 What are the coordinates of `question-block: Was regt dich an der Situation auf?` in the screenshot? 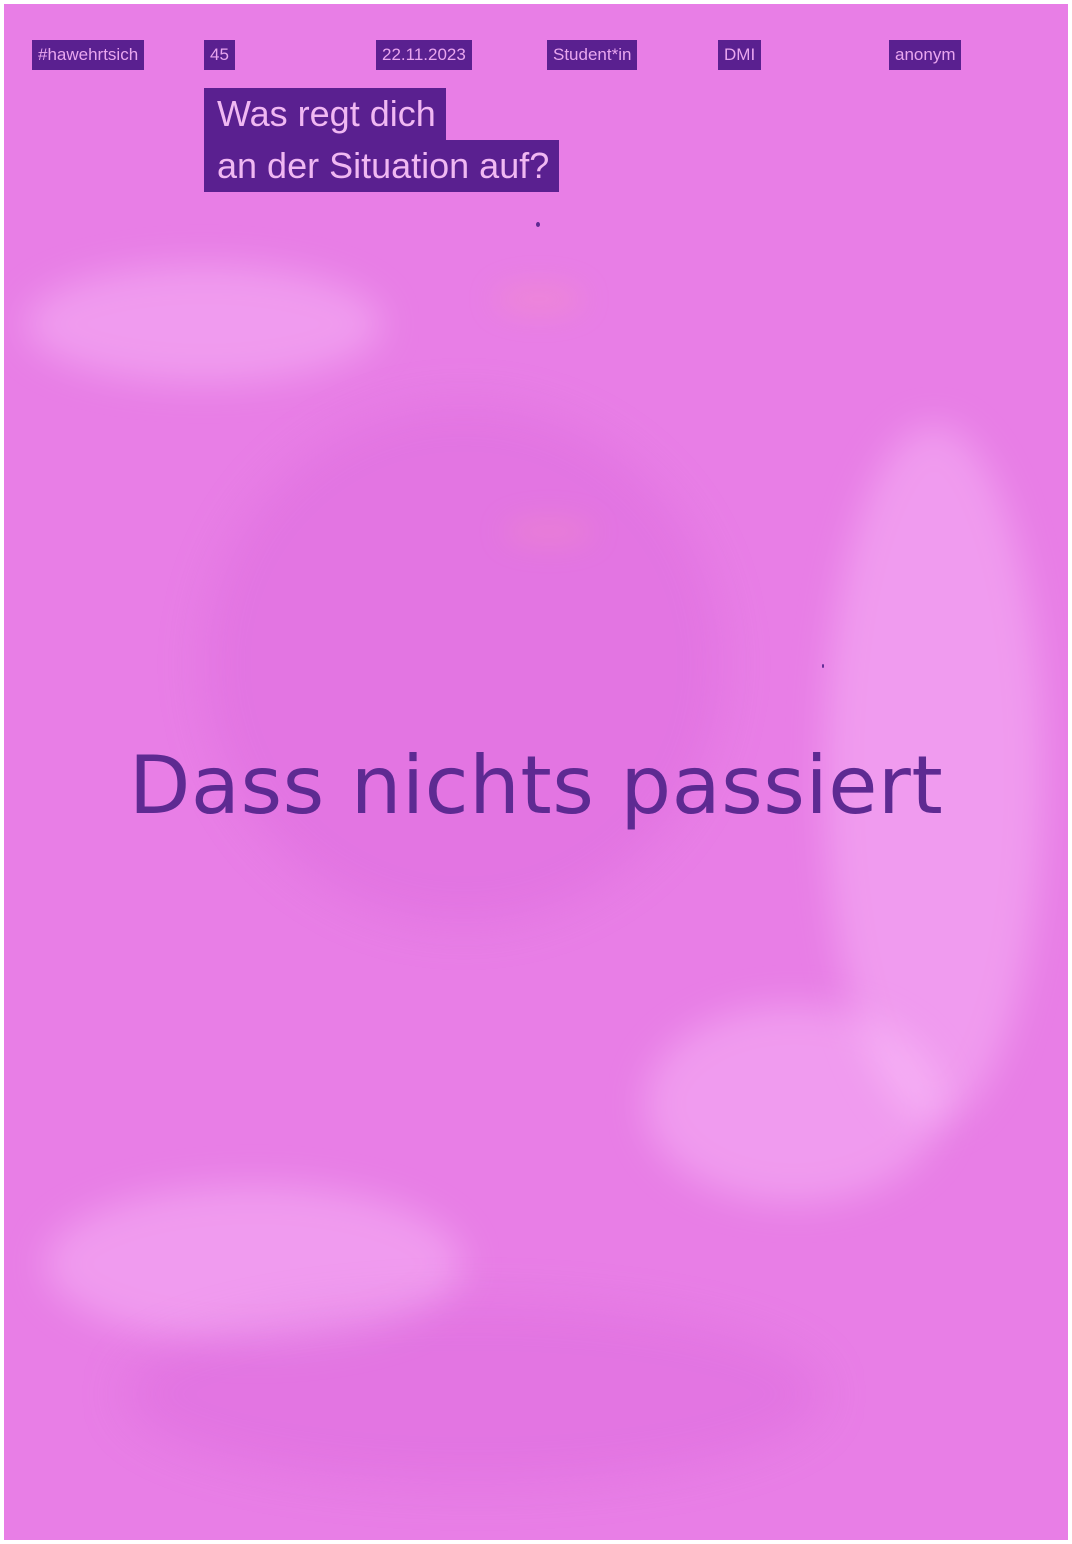 It's located at (382, 140).